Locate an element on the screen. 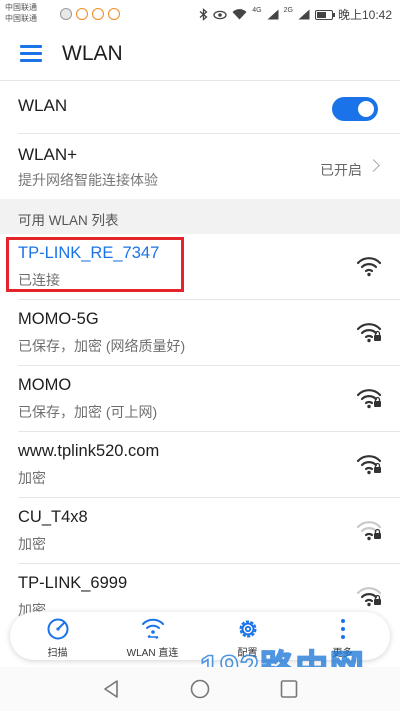 Image resolution: width=400 pixels, height=711 pixels. section-title: 可用 WLAN 列表 is located at coordinates (68, 220).